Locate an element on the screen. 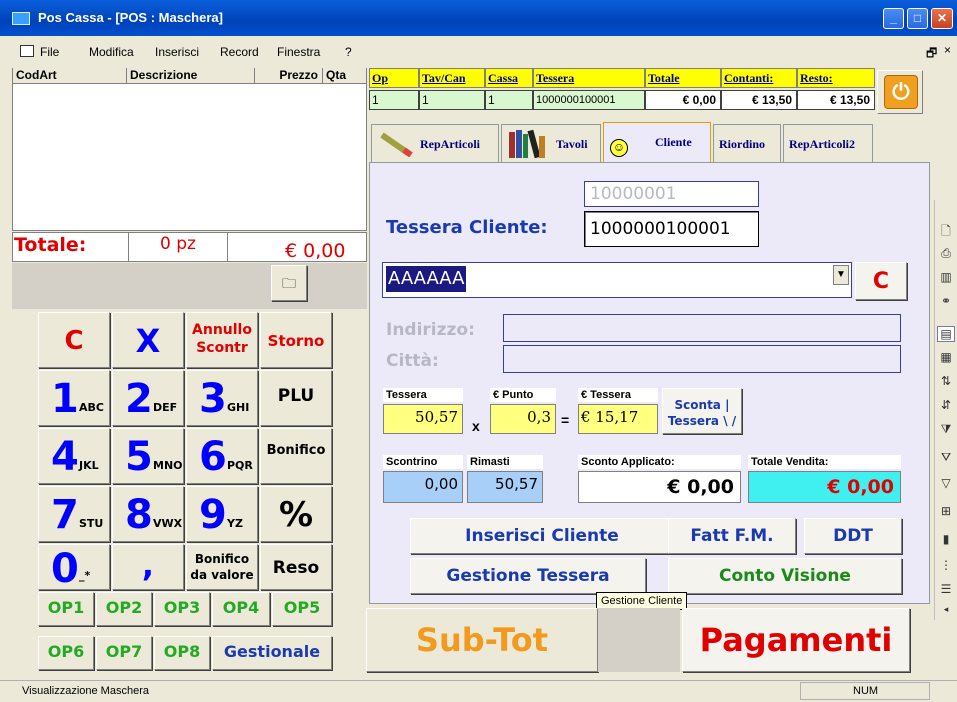 This screenshot has width=957, height=702. binoculars-icon: ⚭ is located at coordinates (946, 302).